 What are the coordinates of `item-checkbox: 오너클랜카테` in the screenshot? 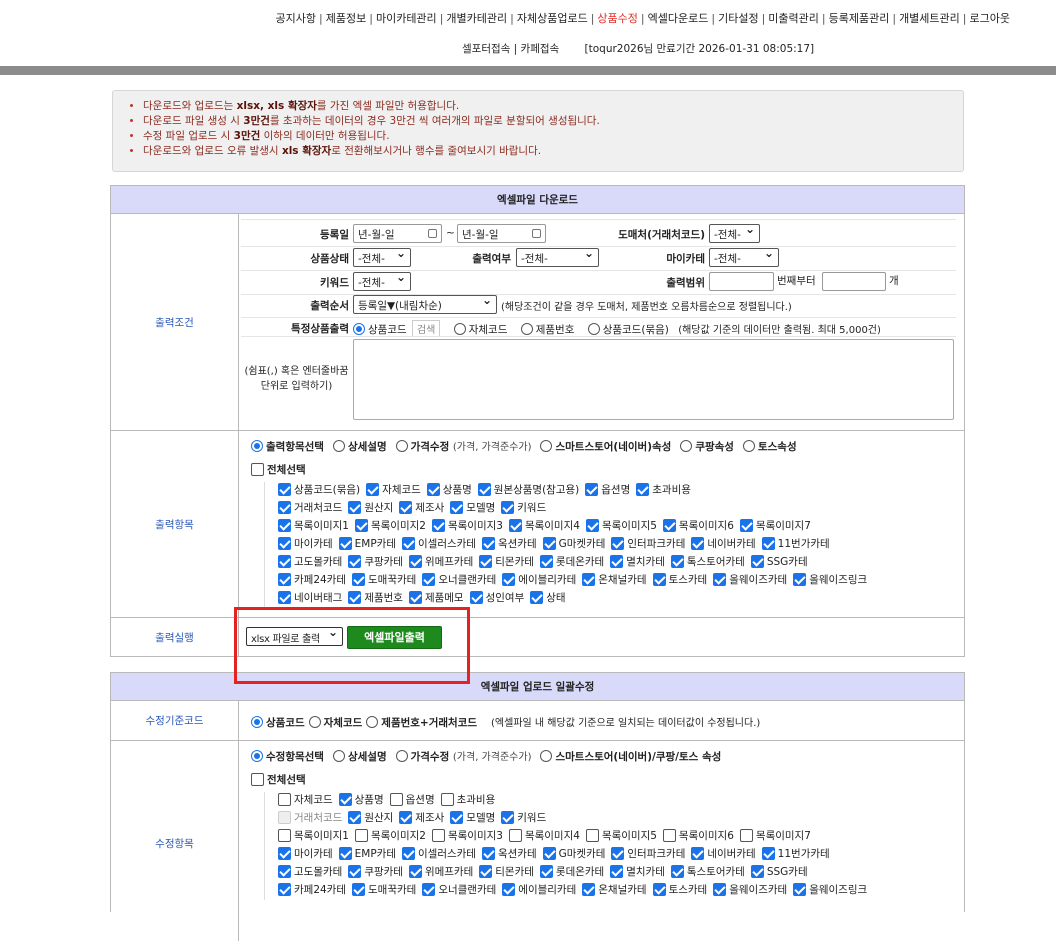 It's located at (459, 579).